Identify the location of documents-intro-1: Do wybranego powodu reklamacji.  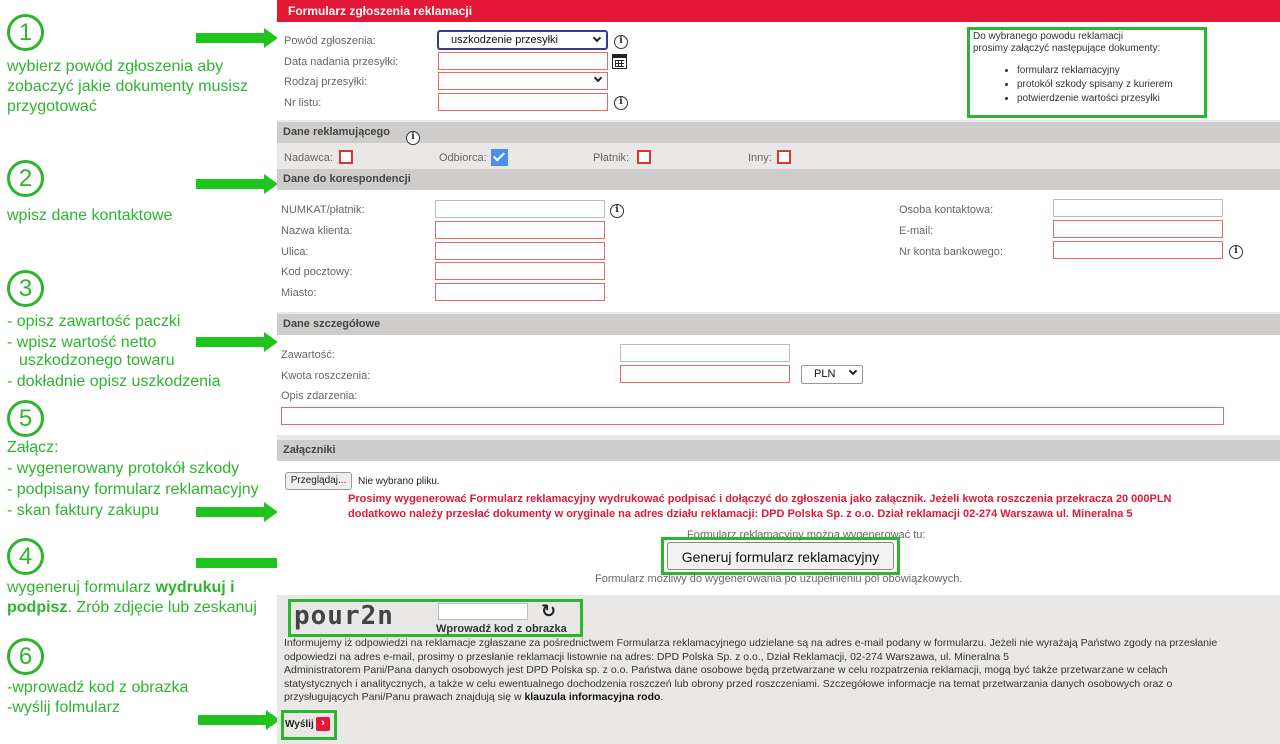
(1048, 36).